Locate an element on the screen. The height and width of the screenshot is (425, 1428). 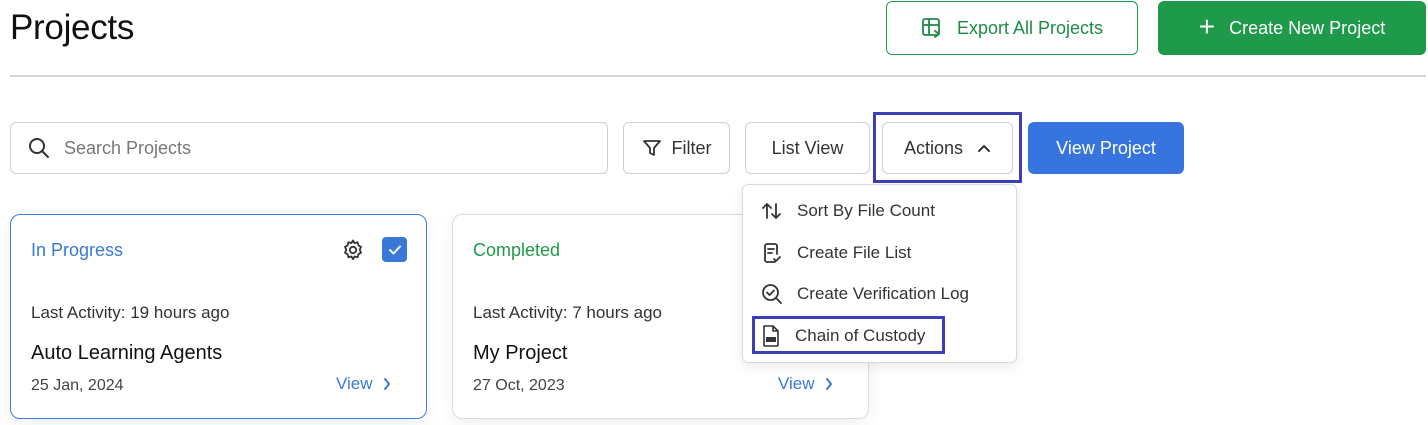
menu-item-label: Create Verification Log is located at coordinates (883, 293).